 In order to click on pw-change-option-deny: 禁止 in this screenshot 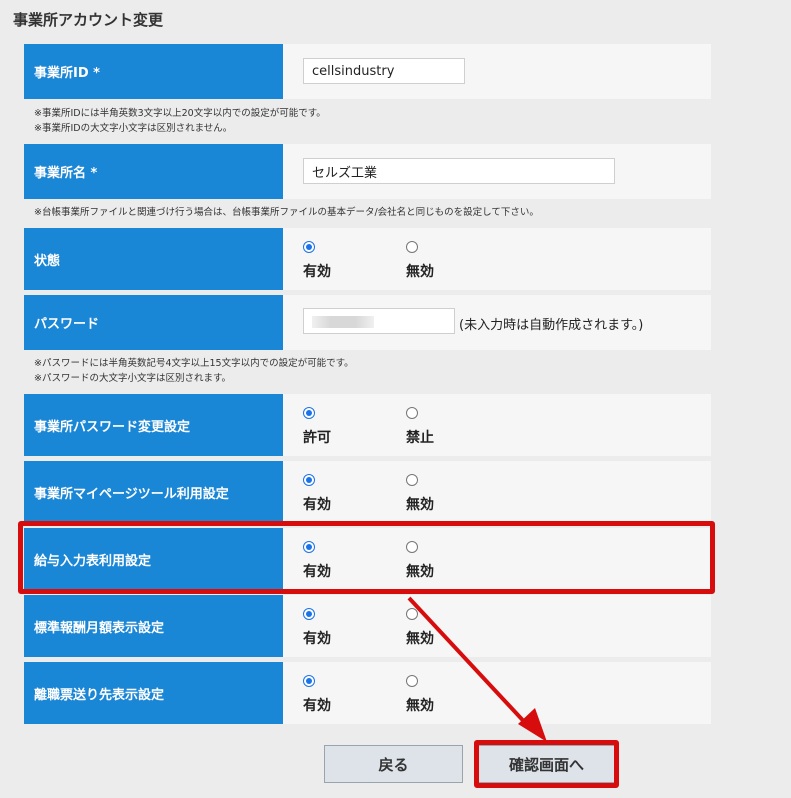, I will do `click(436, 429)`.